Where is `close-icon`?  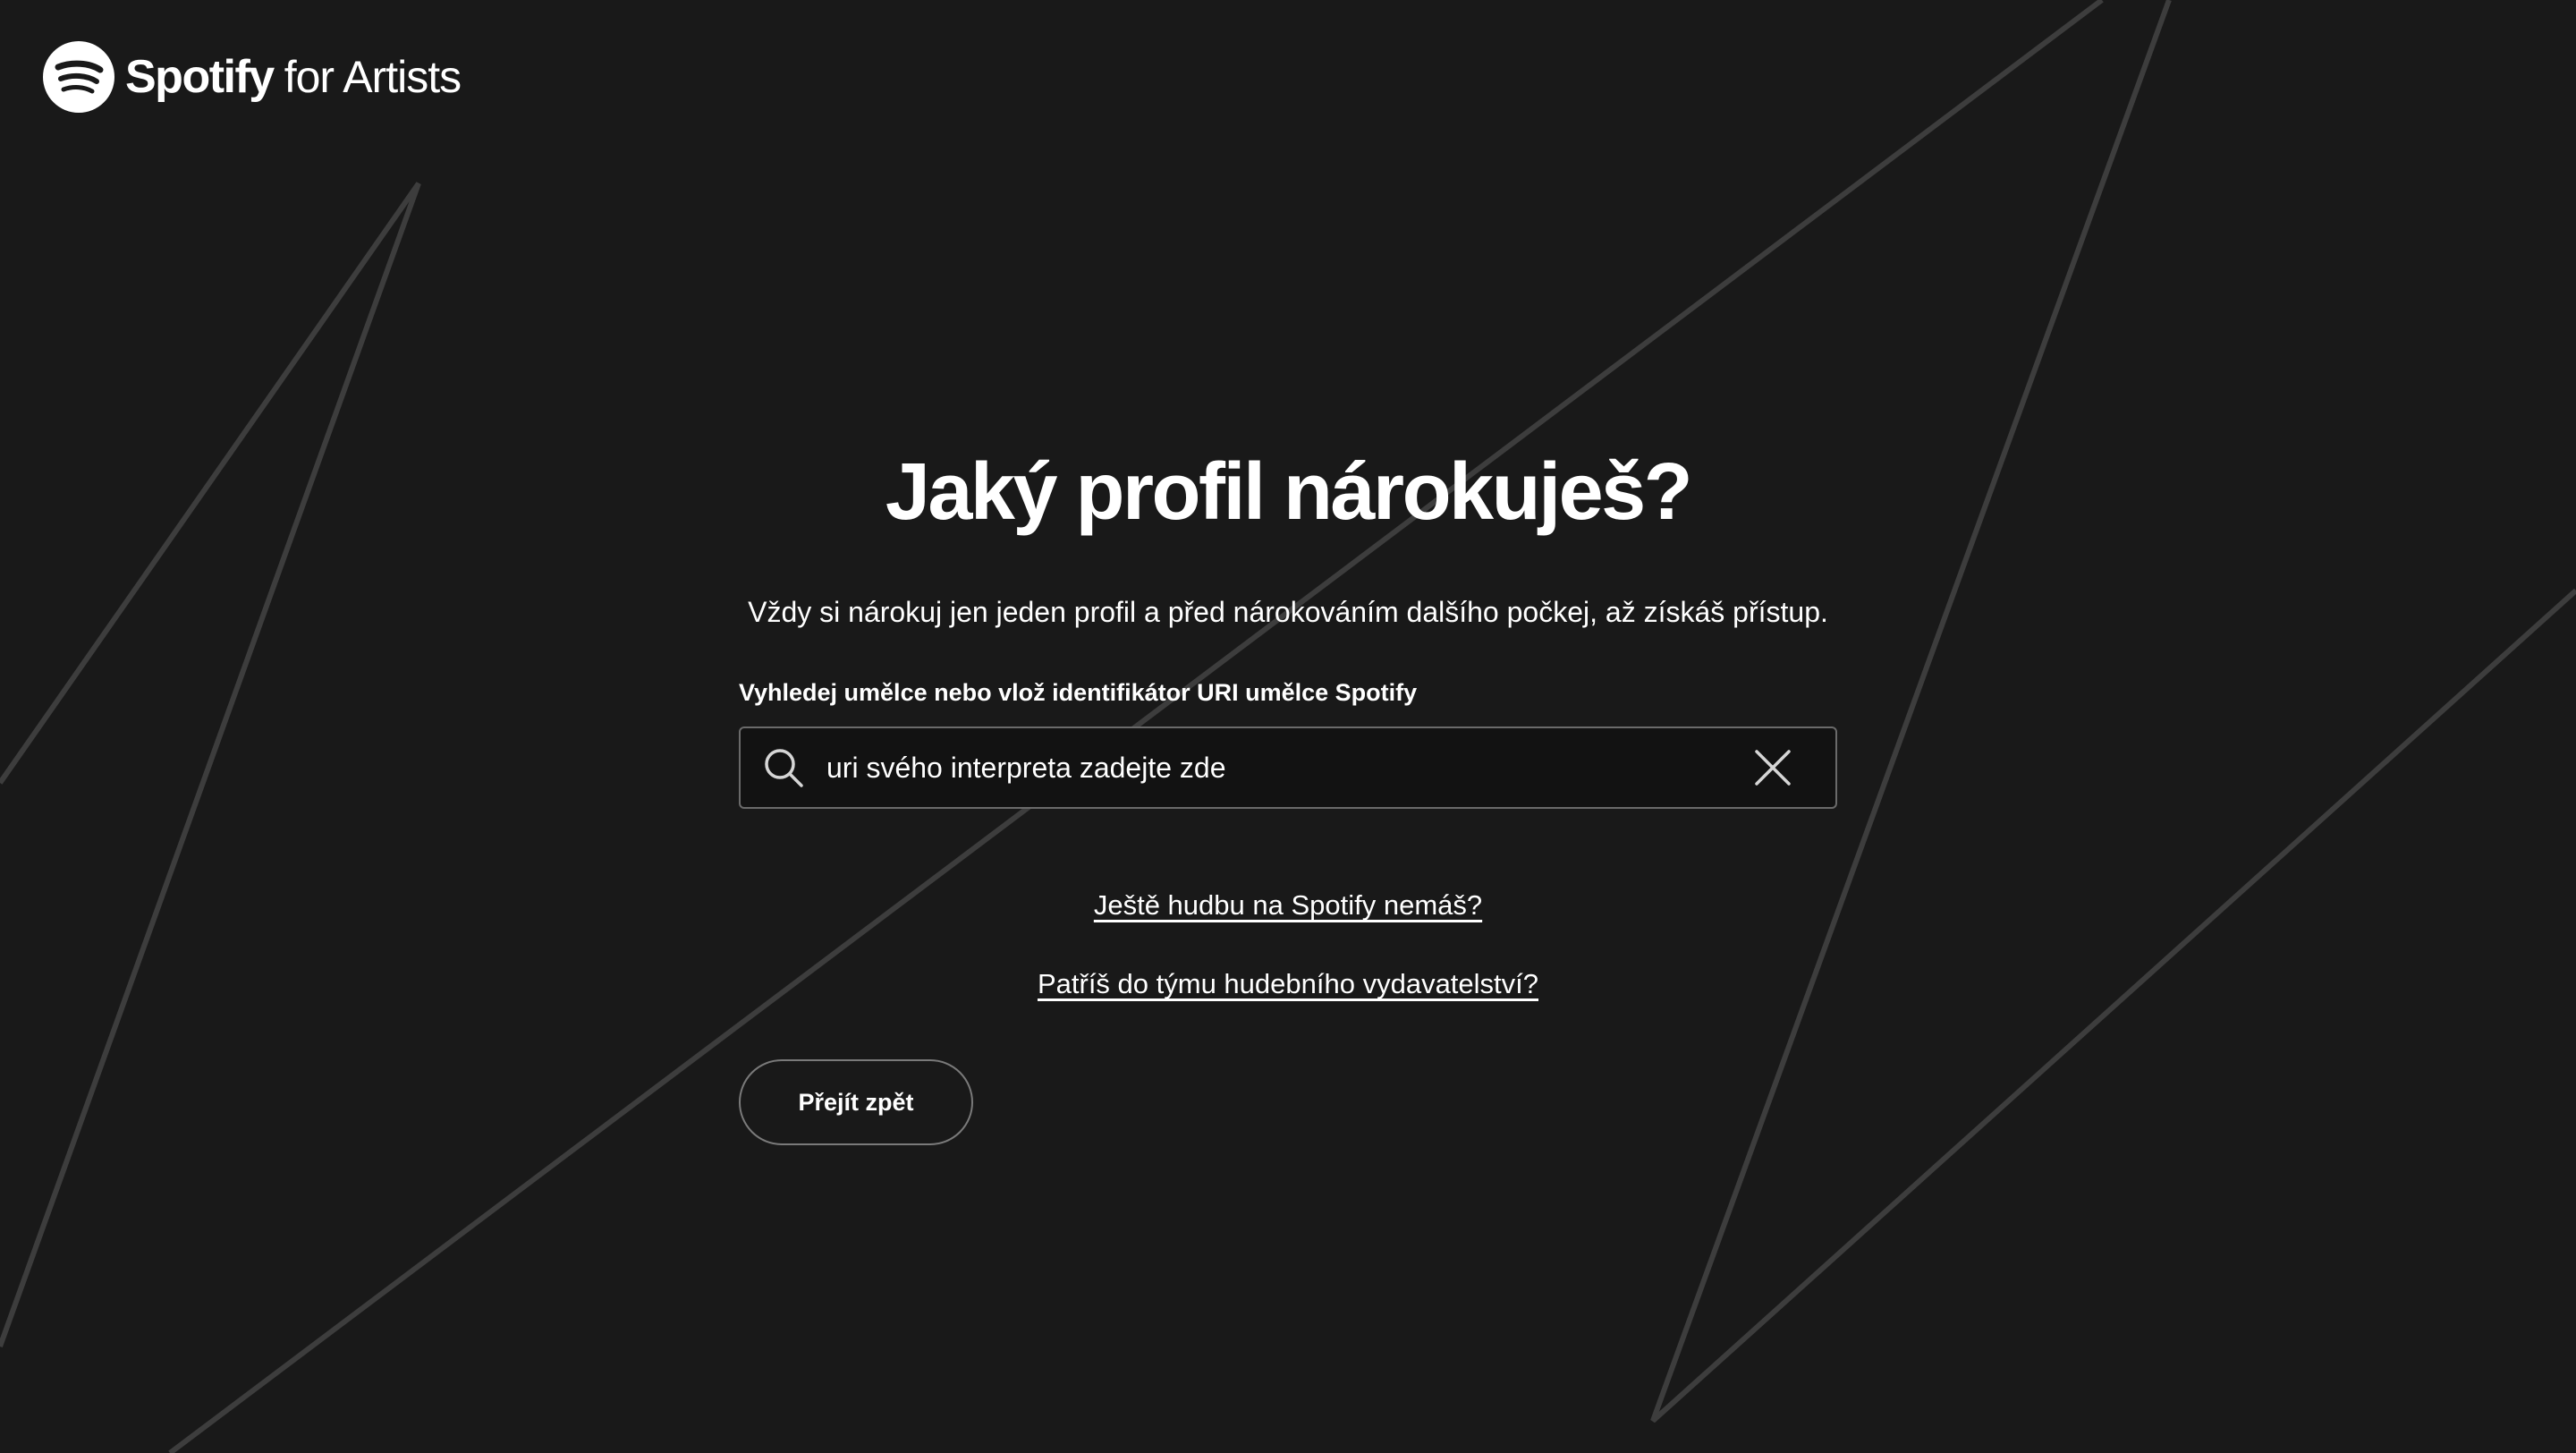
close-icon is located at coordinates (1772, 767).